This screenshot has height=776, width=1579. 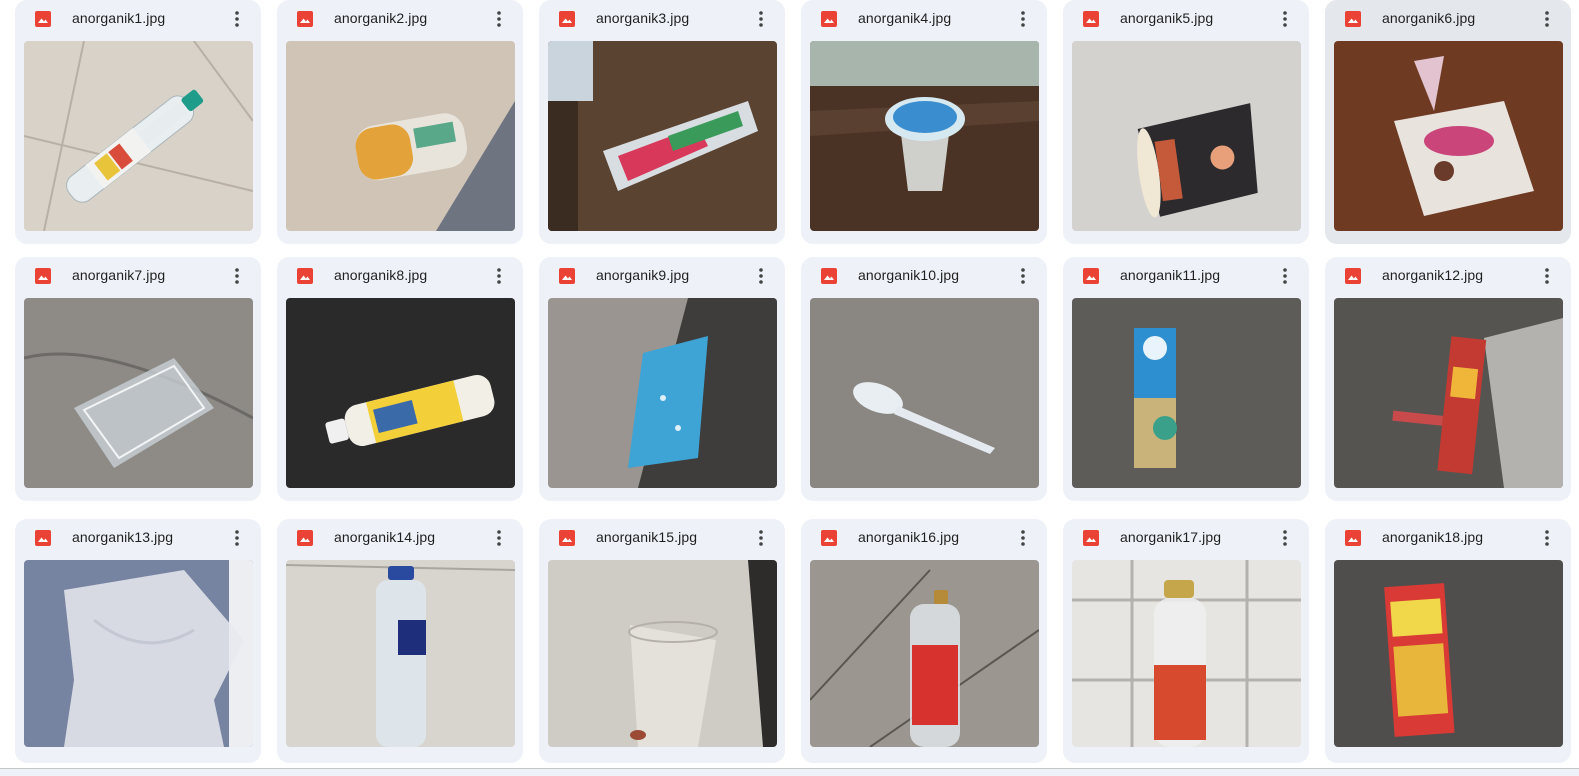 I want to click on file-card-header: anorganik12.jpg, so click(x=1448, y=277).